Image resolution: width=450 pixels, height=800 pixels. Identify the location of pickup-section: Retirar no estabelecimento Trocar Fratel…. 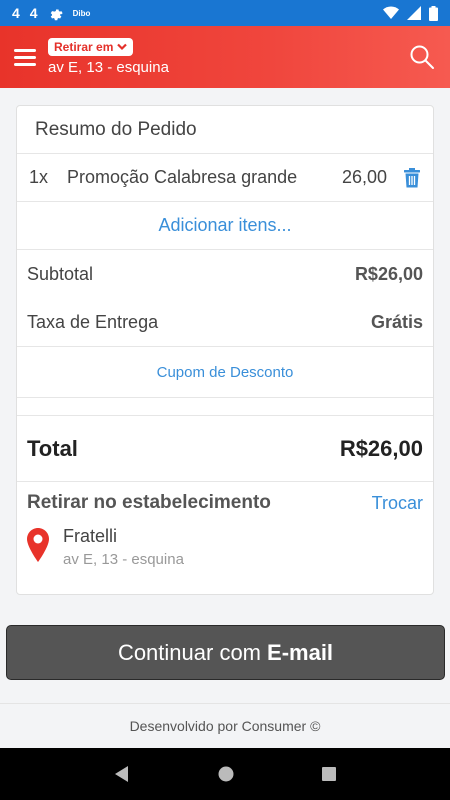
(225, 525).